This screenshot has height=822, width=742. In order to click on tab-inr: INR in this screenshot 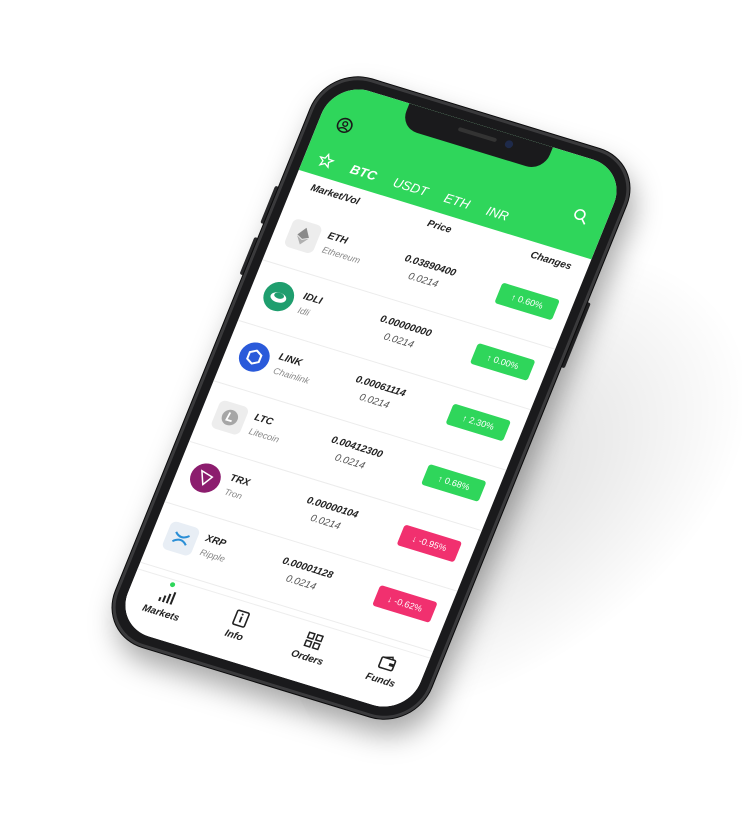, I will do `click(497, 213)`.